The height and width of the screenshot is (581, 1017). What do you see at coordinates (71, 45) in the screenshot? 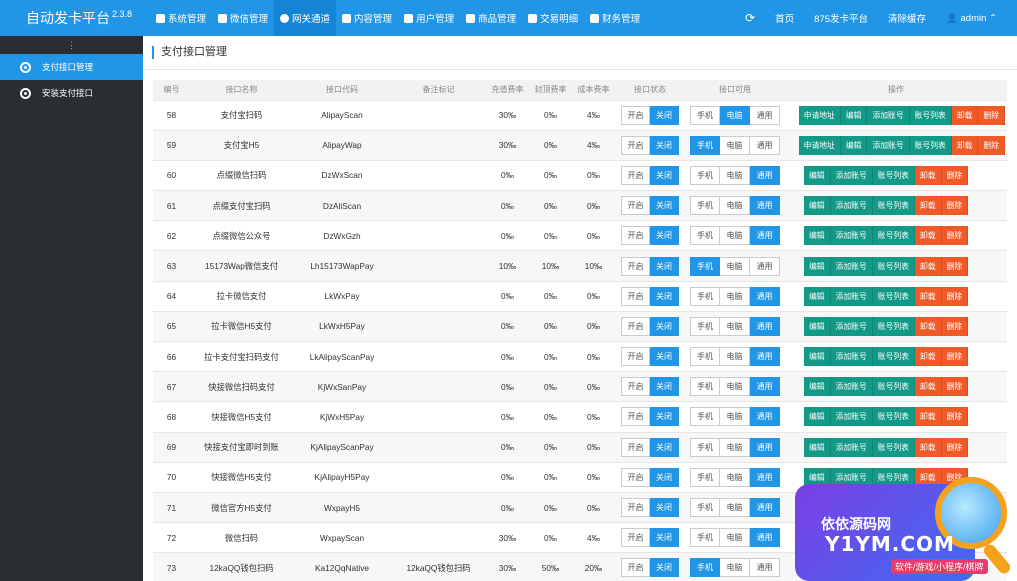
I see `sidebar-toggle: ⋮` at bounding box center [71, 45].